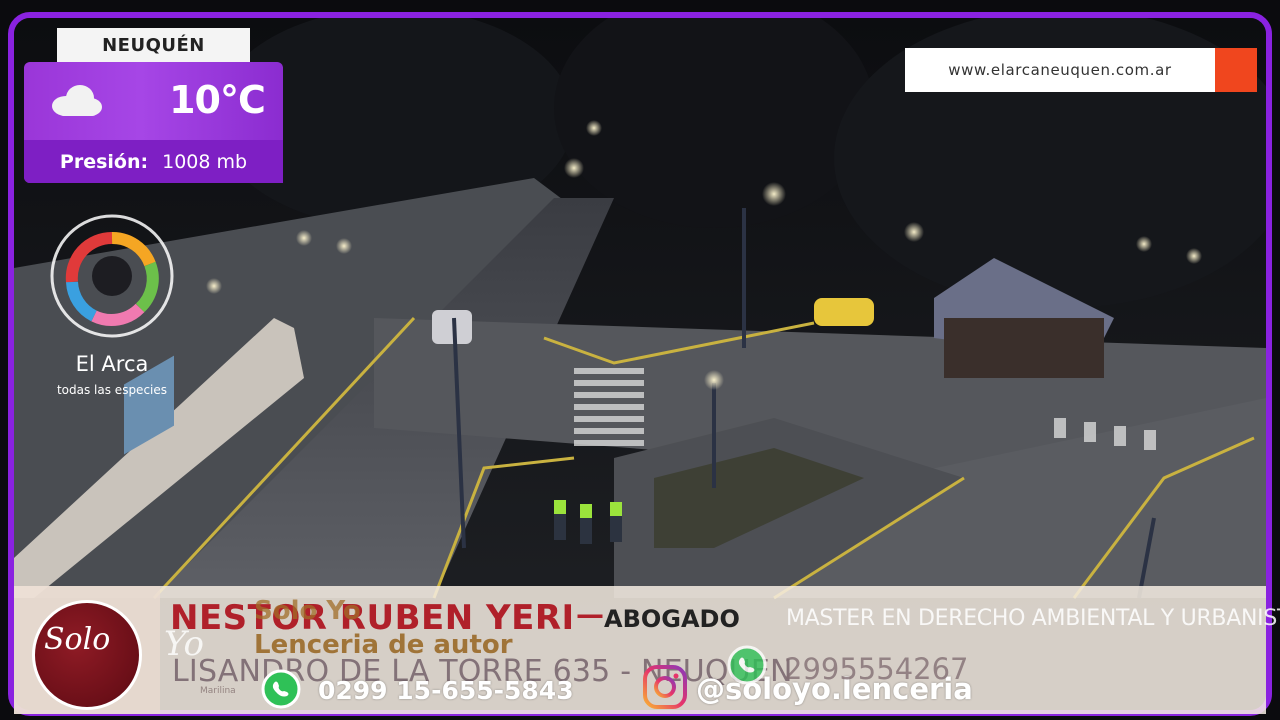 The width and height of the screenshot is (1280, 720). Describe the element at coordinates (383, 645) in the screenshot. I see `store-tagline: Lenceria de autor` at that location.